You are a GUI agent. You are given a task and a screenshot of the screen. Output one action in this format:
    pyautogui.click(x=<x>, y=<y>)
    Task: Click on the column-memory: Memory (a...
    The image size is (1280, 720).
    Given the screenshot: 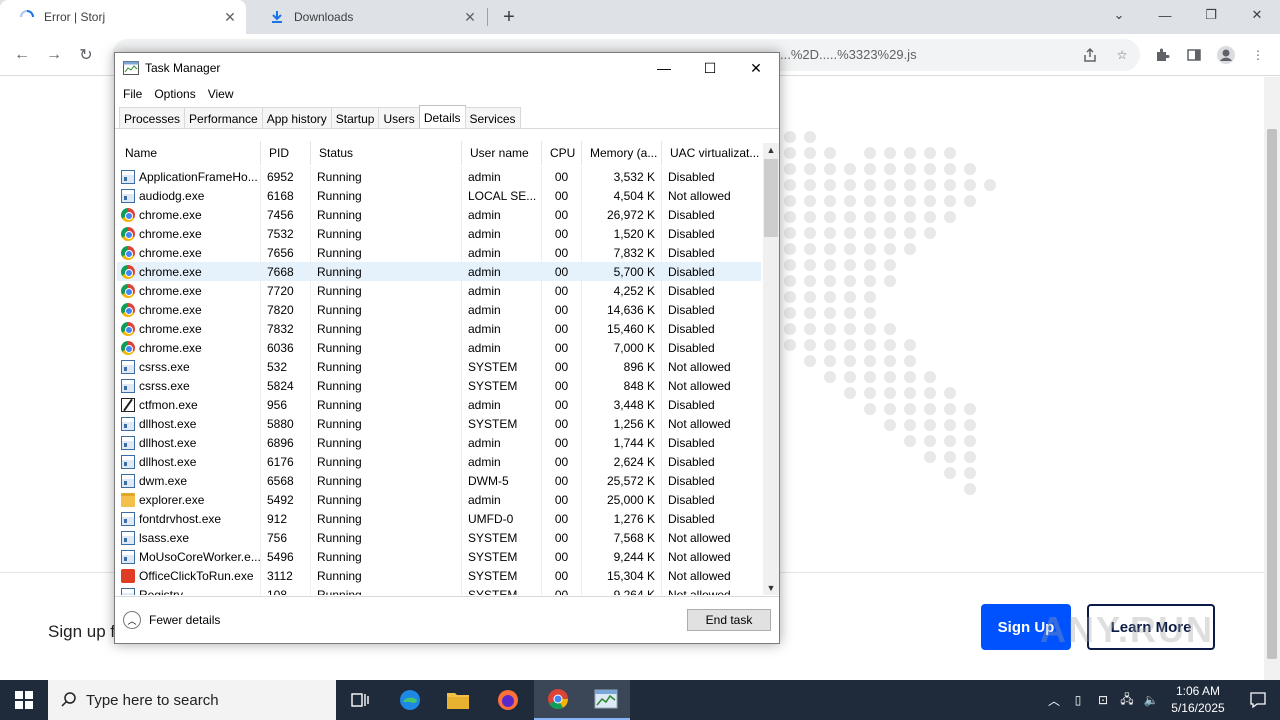 What is the action you would take?
    pyautogui.click(x=622, y=153)
    